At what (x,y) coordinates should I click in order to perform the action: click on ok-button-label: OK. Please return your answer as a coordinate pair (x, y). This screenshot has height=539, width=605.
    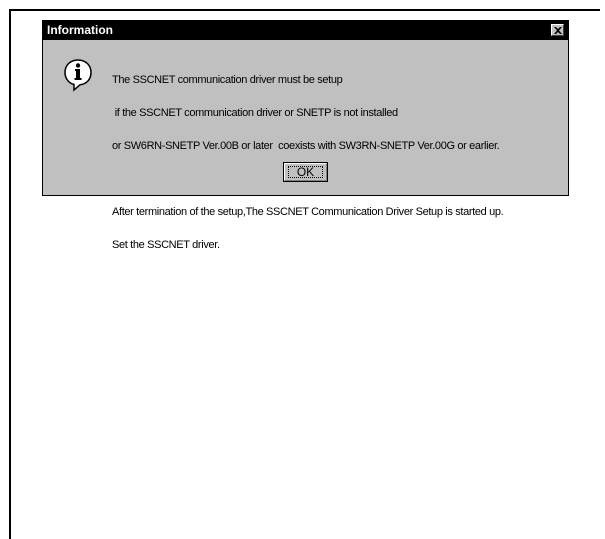
    Looking at the image, I should click on (305, 172).